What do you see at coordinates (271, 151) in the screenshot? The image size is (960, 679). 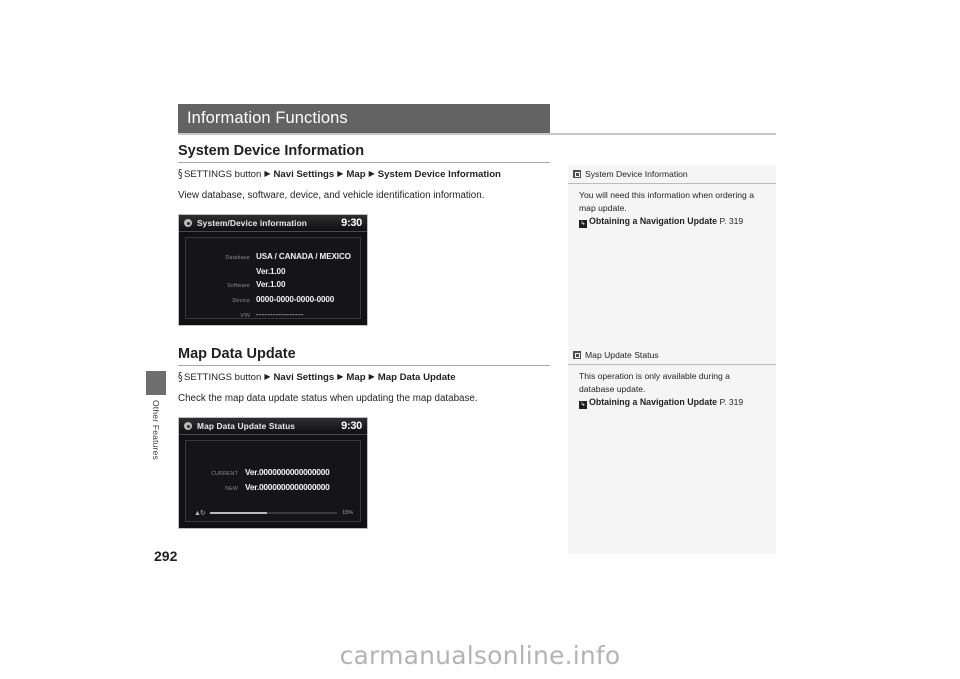 I see `section-heading: System Device Information` at bounding box center [271, 151].